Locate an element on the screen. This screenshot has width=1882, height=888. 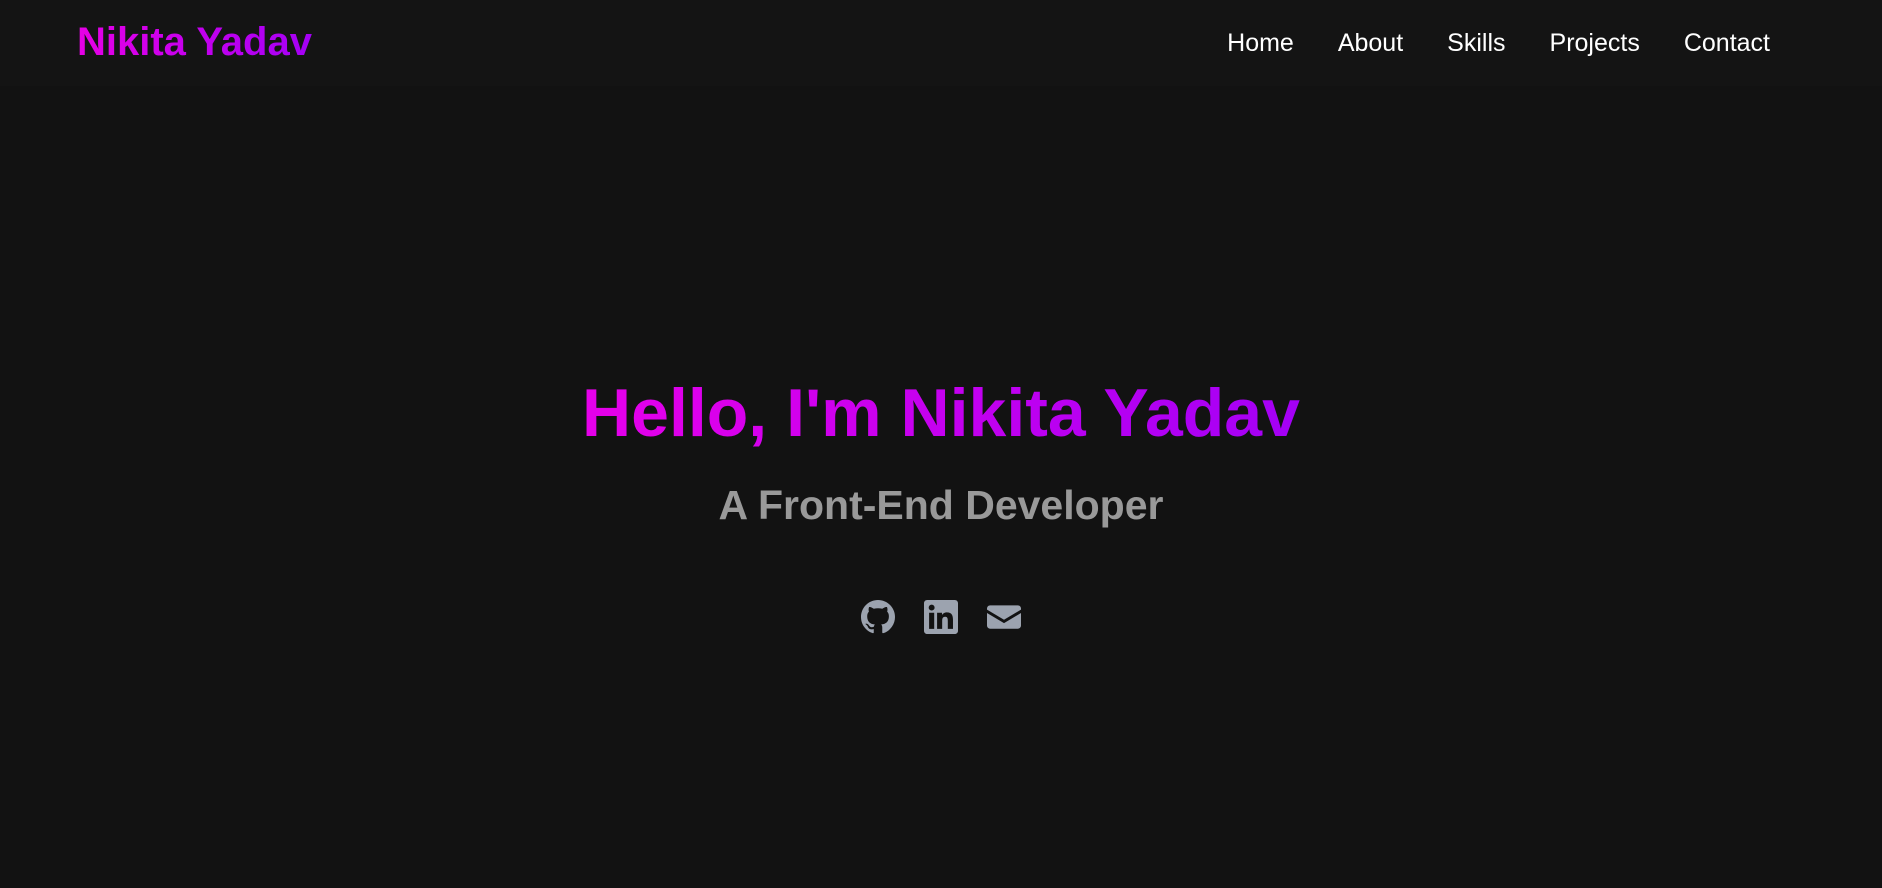
nav-links: Home About Skills Projects Contact is located at coordinates (1498, 43).